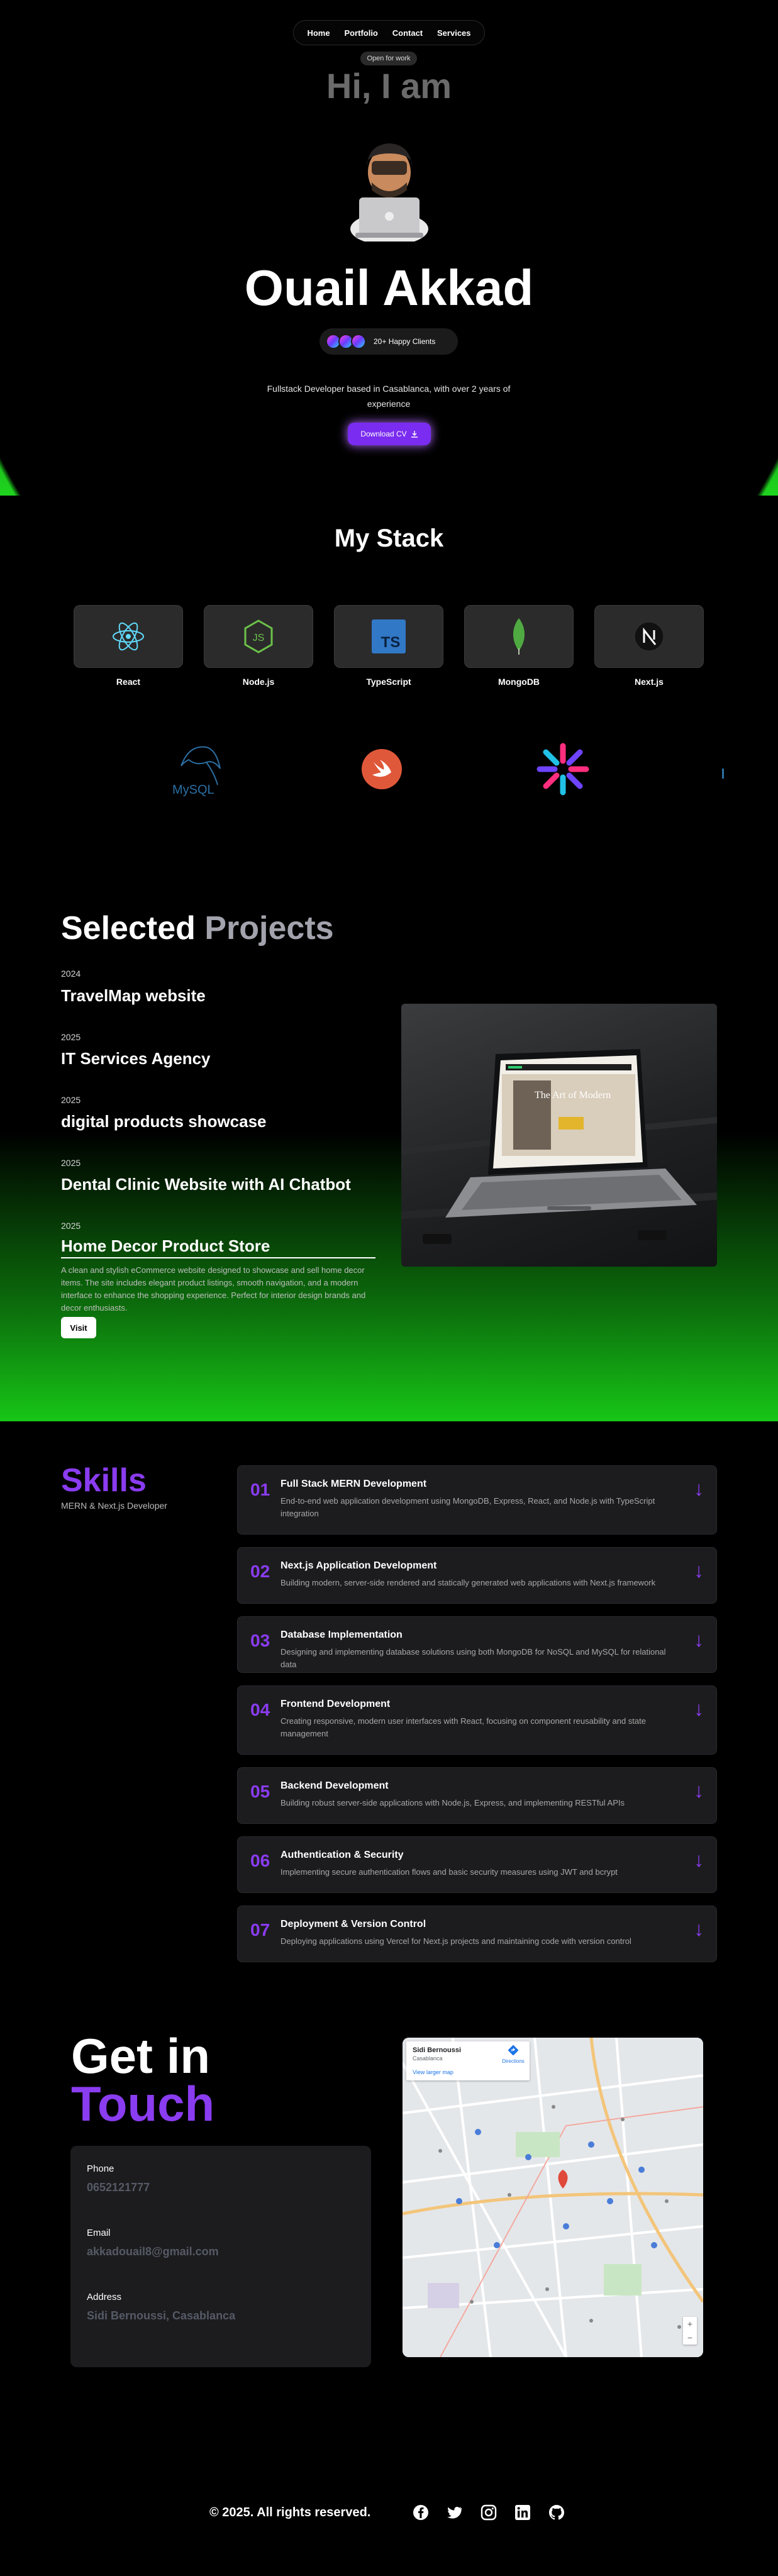  Describe the element at coordinates (164, 1121) in the screenshot. I see `project-item-digital-products: digital products showcase` at that location.